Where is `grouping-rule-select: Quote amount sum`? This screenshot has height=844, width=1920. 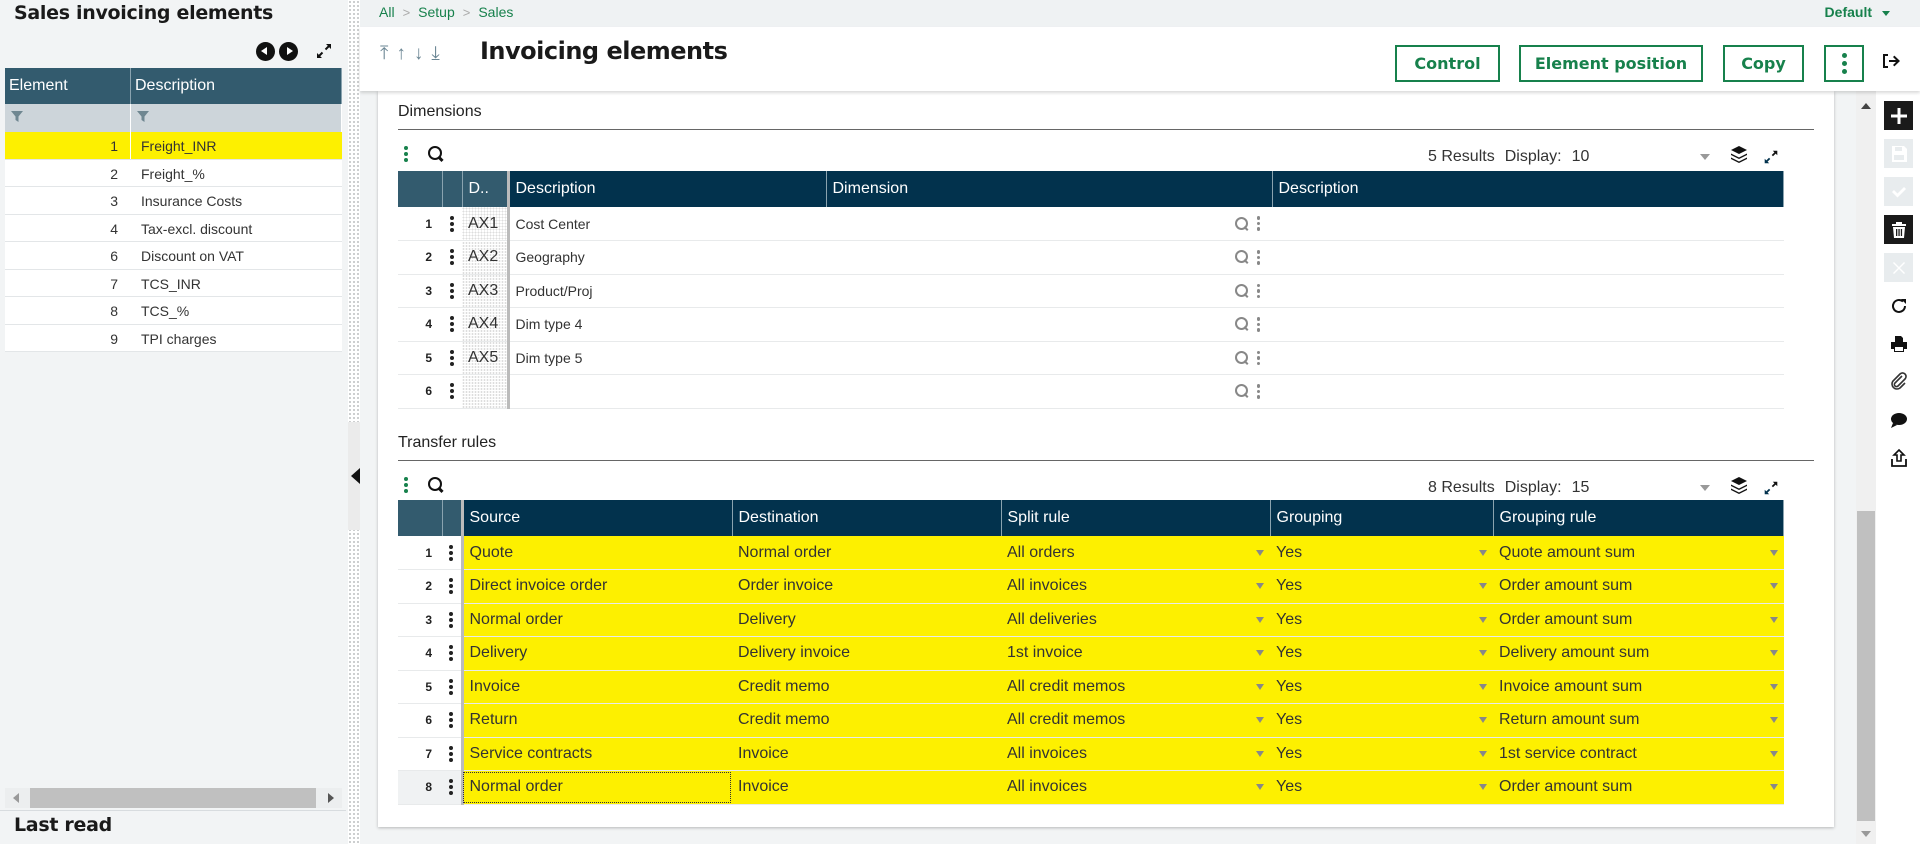 grouping-rule-select: Quote amount sum is located at coordinates (1638, 553).